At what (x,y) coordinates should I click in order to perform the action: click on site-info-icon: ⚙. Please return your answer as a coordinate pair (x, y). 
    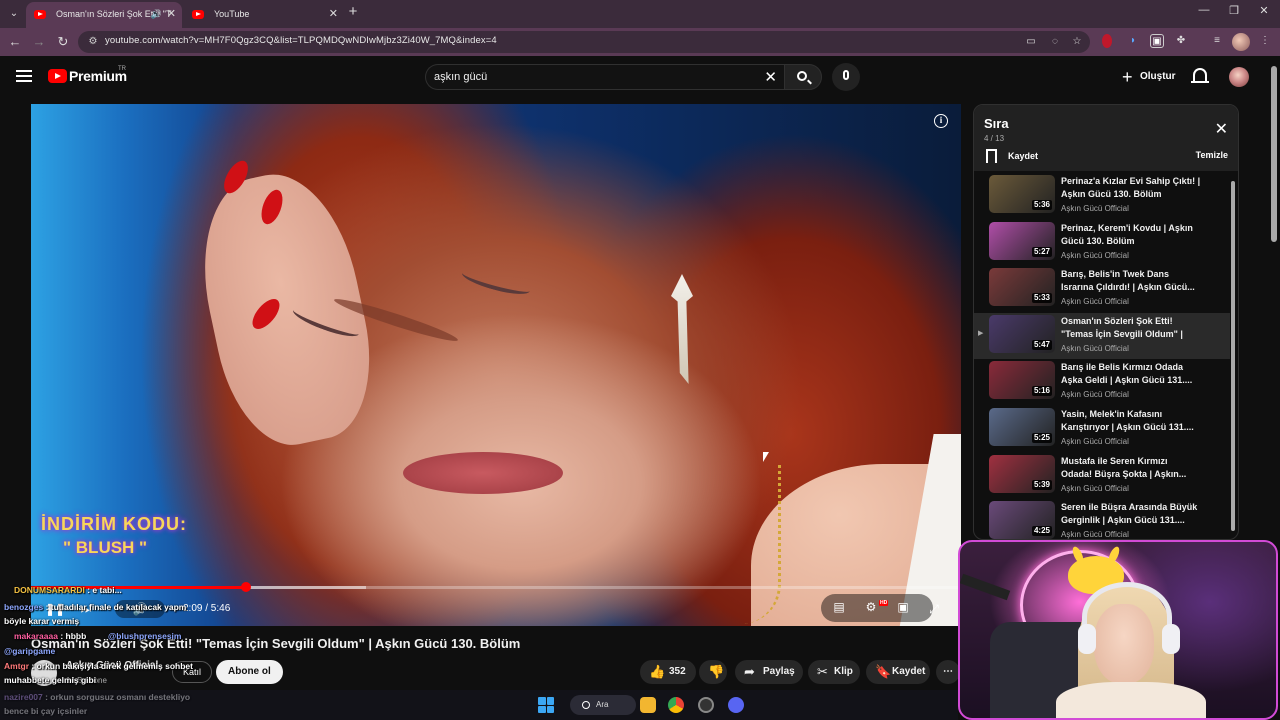
    Looking at the image, I should click on (93, 42).